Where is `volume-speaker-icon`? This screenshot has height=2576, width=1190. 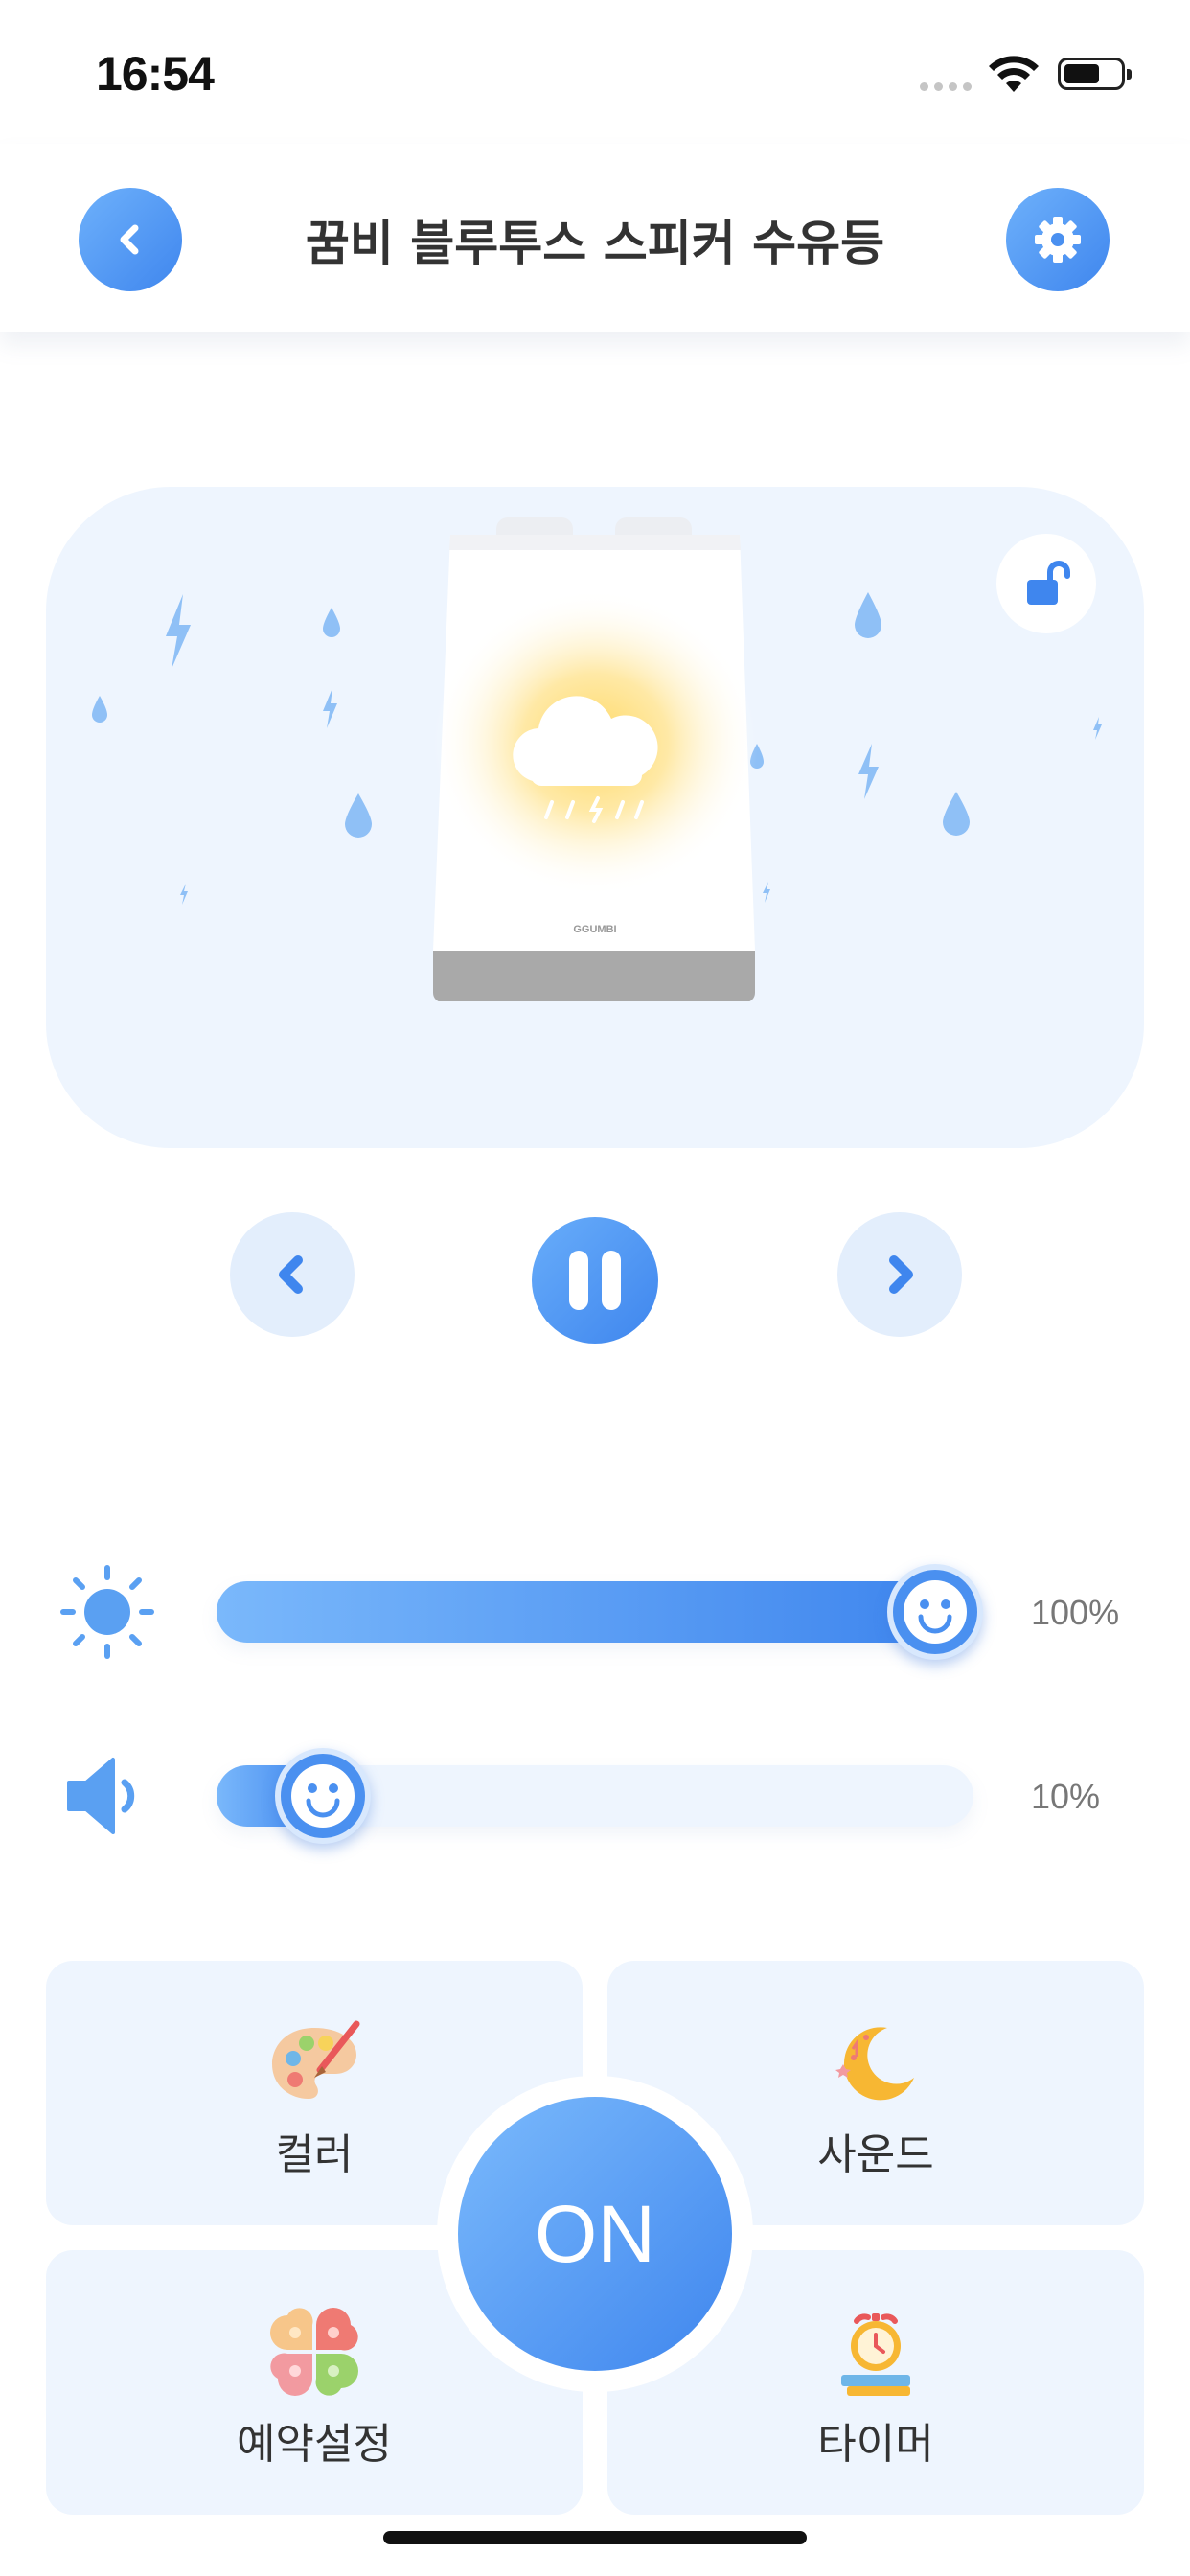
volume-speaker-icon is located at coordinates (101, 1796).